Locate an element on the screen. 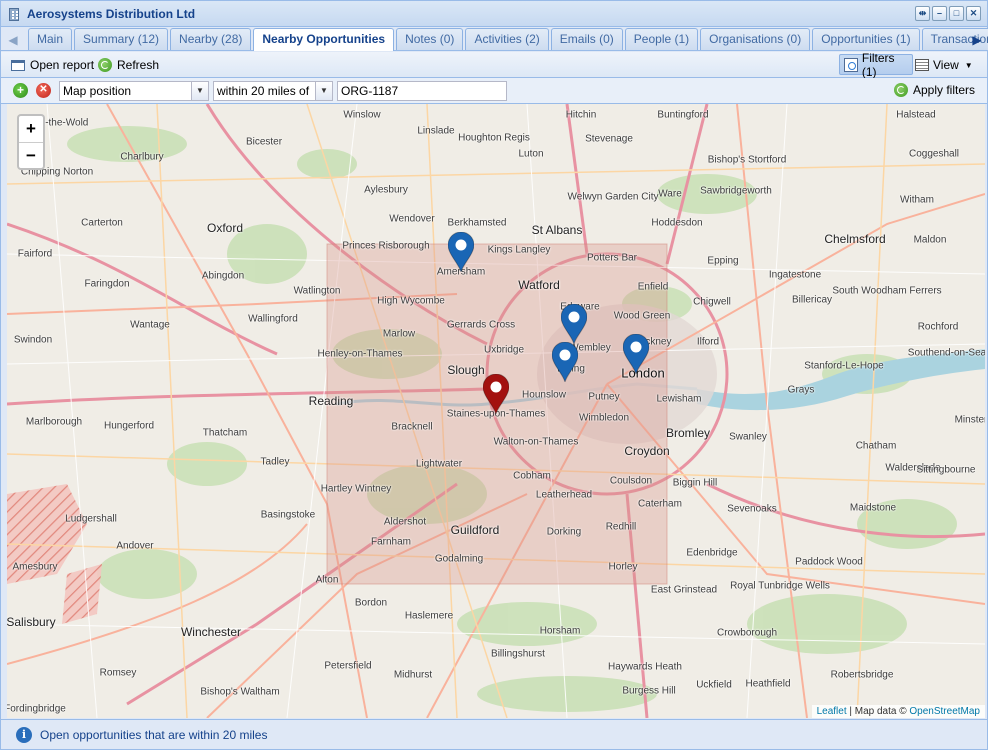 The width and height of the screenshot is (988, 750). tab-nearby-opportunities: Nearby Opportunities is located at coordinates (324, 39).